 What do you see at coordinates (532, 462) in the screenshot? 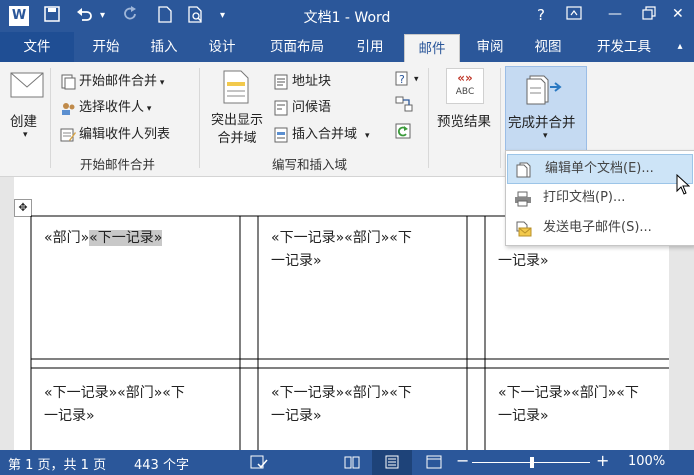
I see `zoom-slider-thumb` at bounding box center [532, 462].